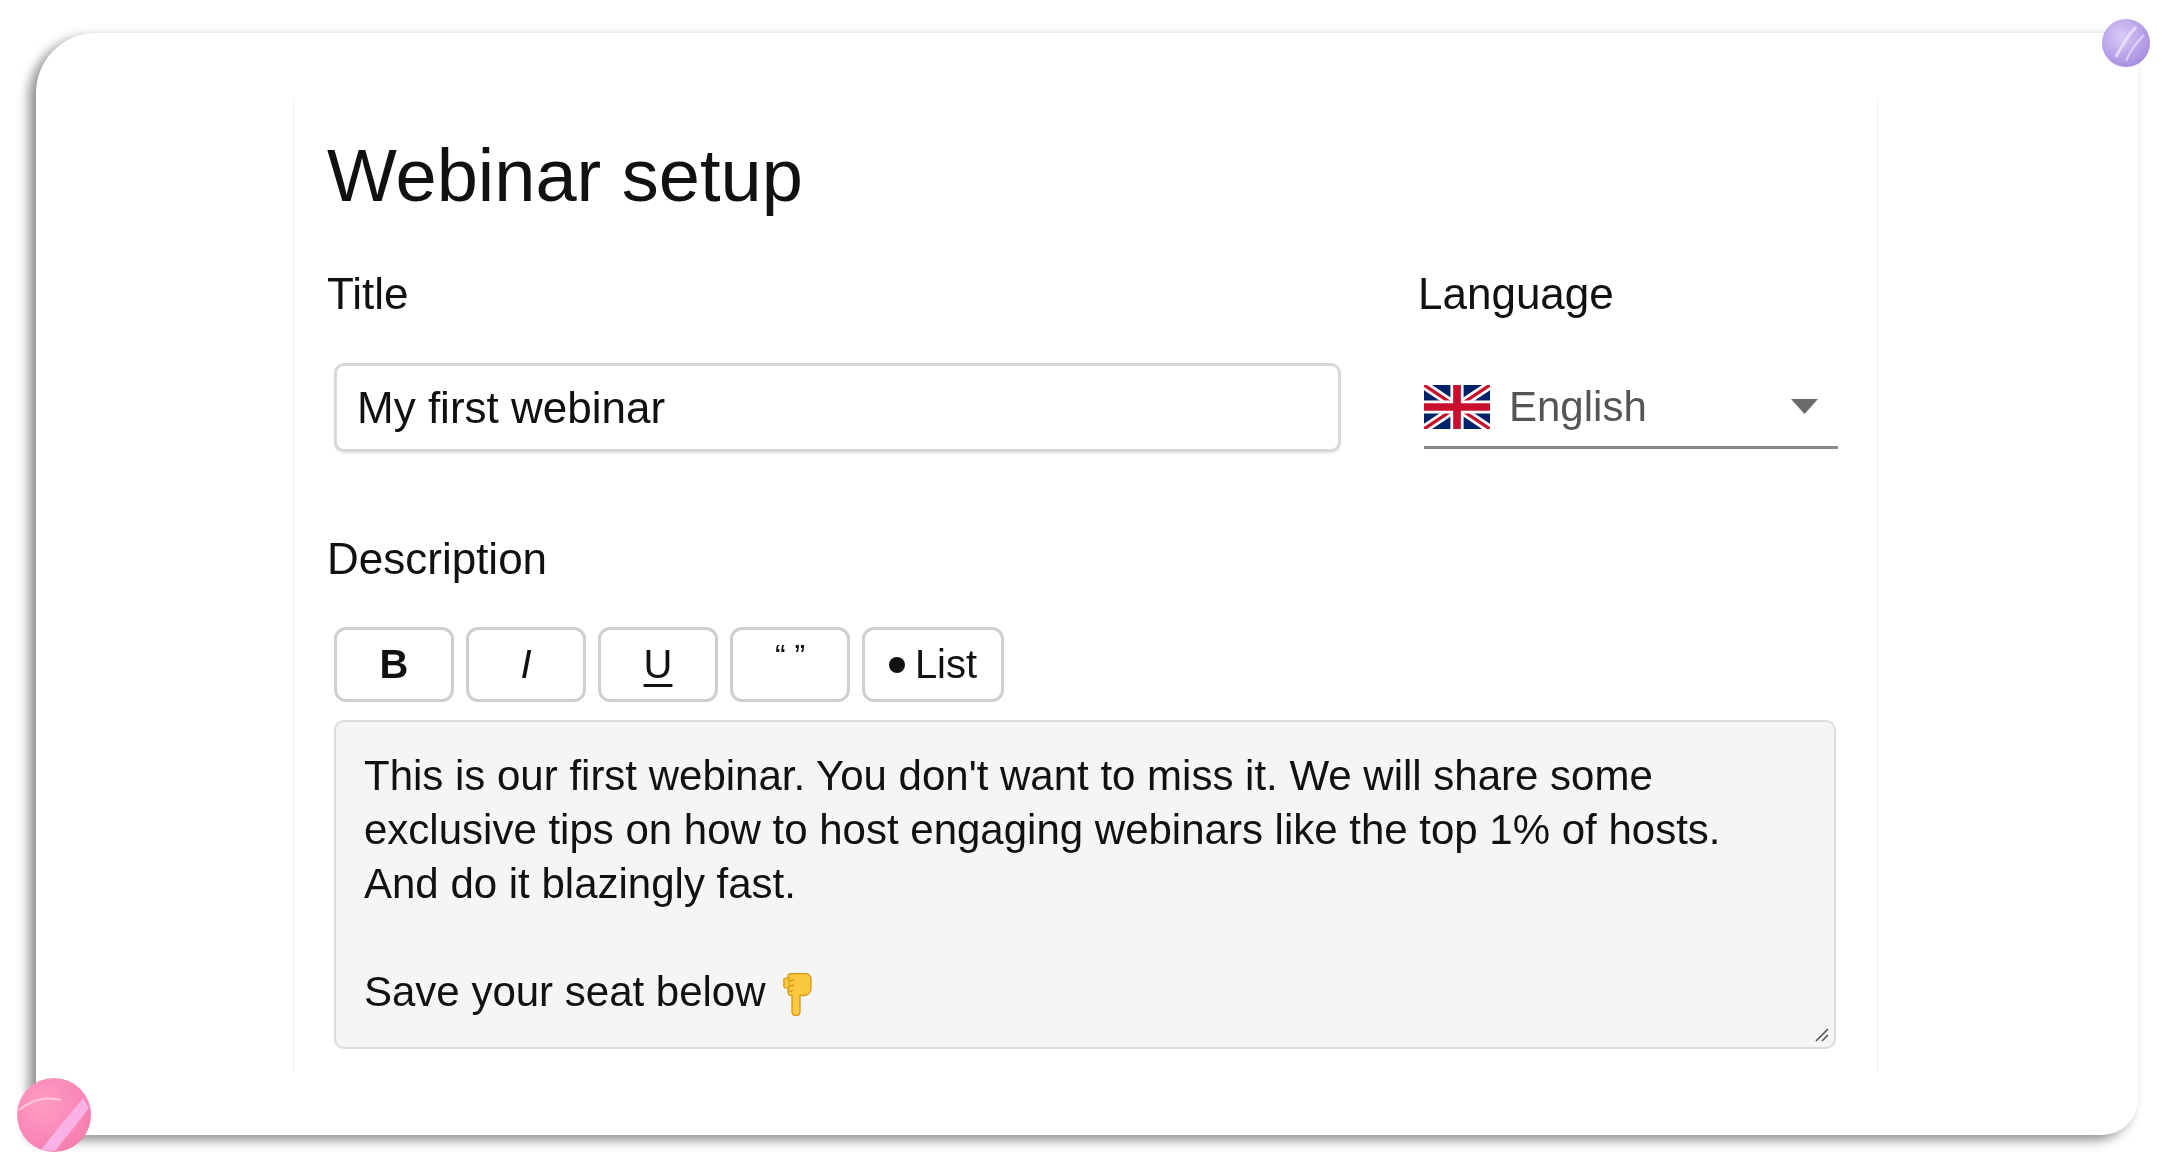  I want to click on list-button: List, so click(933, 664).